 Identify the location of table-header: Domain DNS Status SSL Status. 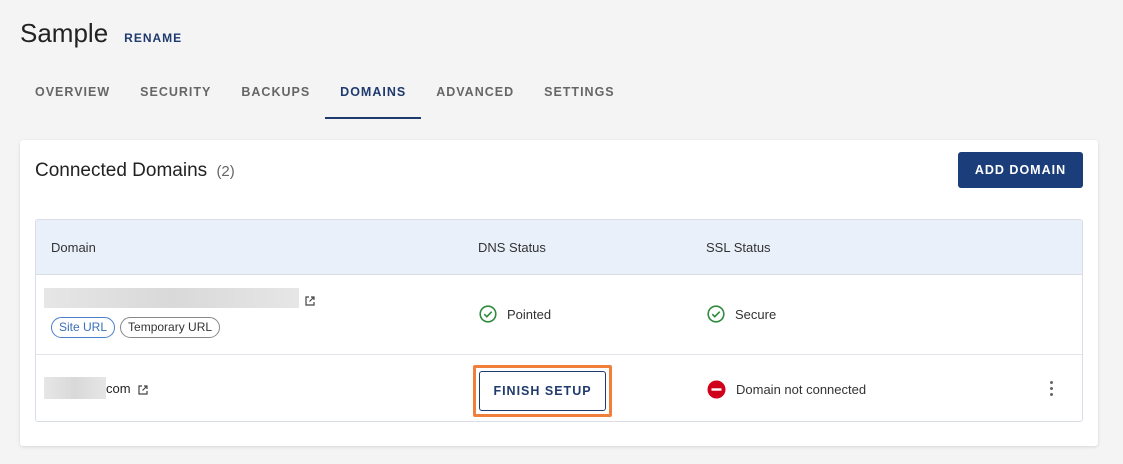
(559, 247).